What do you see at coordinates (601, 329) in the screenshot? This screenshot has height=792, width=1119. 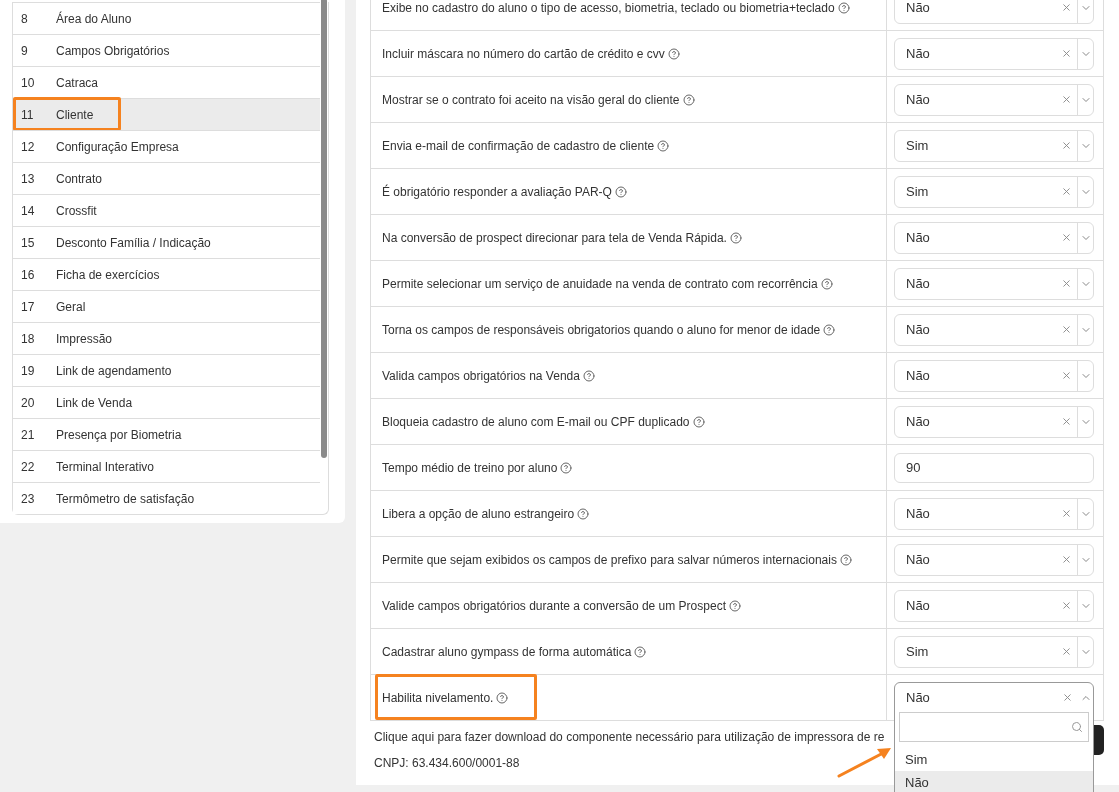 I see `setting-label: Torna os campos de responsáveis obrigatorios quando o aluno for menor de idade` at bounding box center [601, 329].